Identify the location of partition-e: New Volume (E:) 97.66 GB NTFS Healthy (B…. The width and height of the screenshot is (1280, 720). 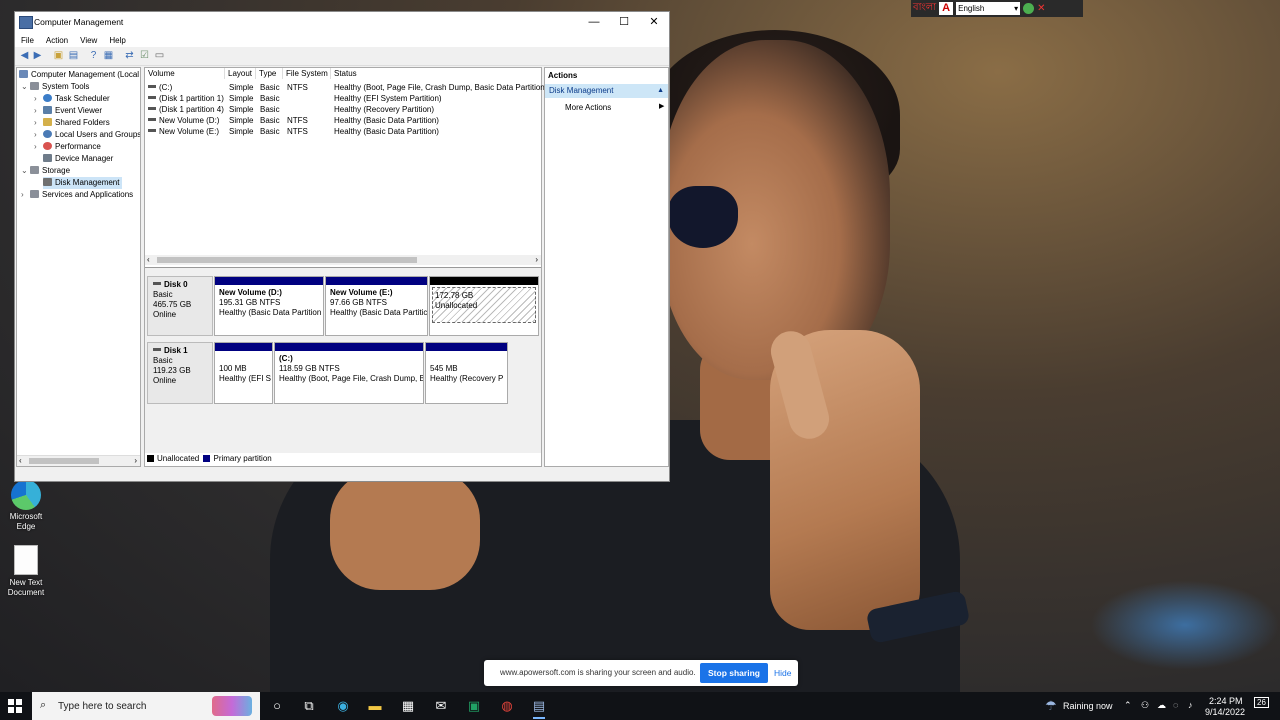
(376, 306).